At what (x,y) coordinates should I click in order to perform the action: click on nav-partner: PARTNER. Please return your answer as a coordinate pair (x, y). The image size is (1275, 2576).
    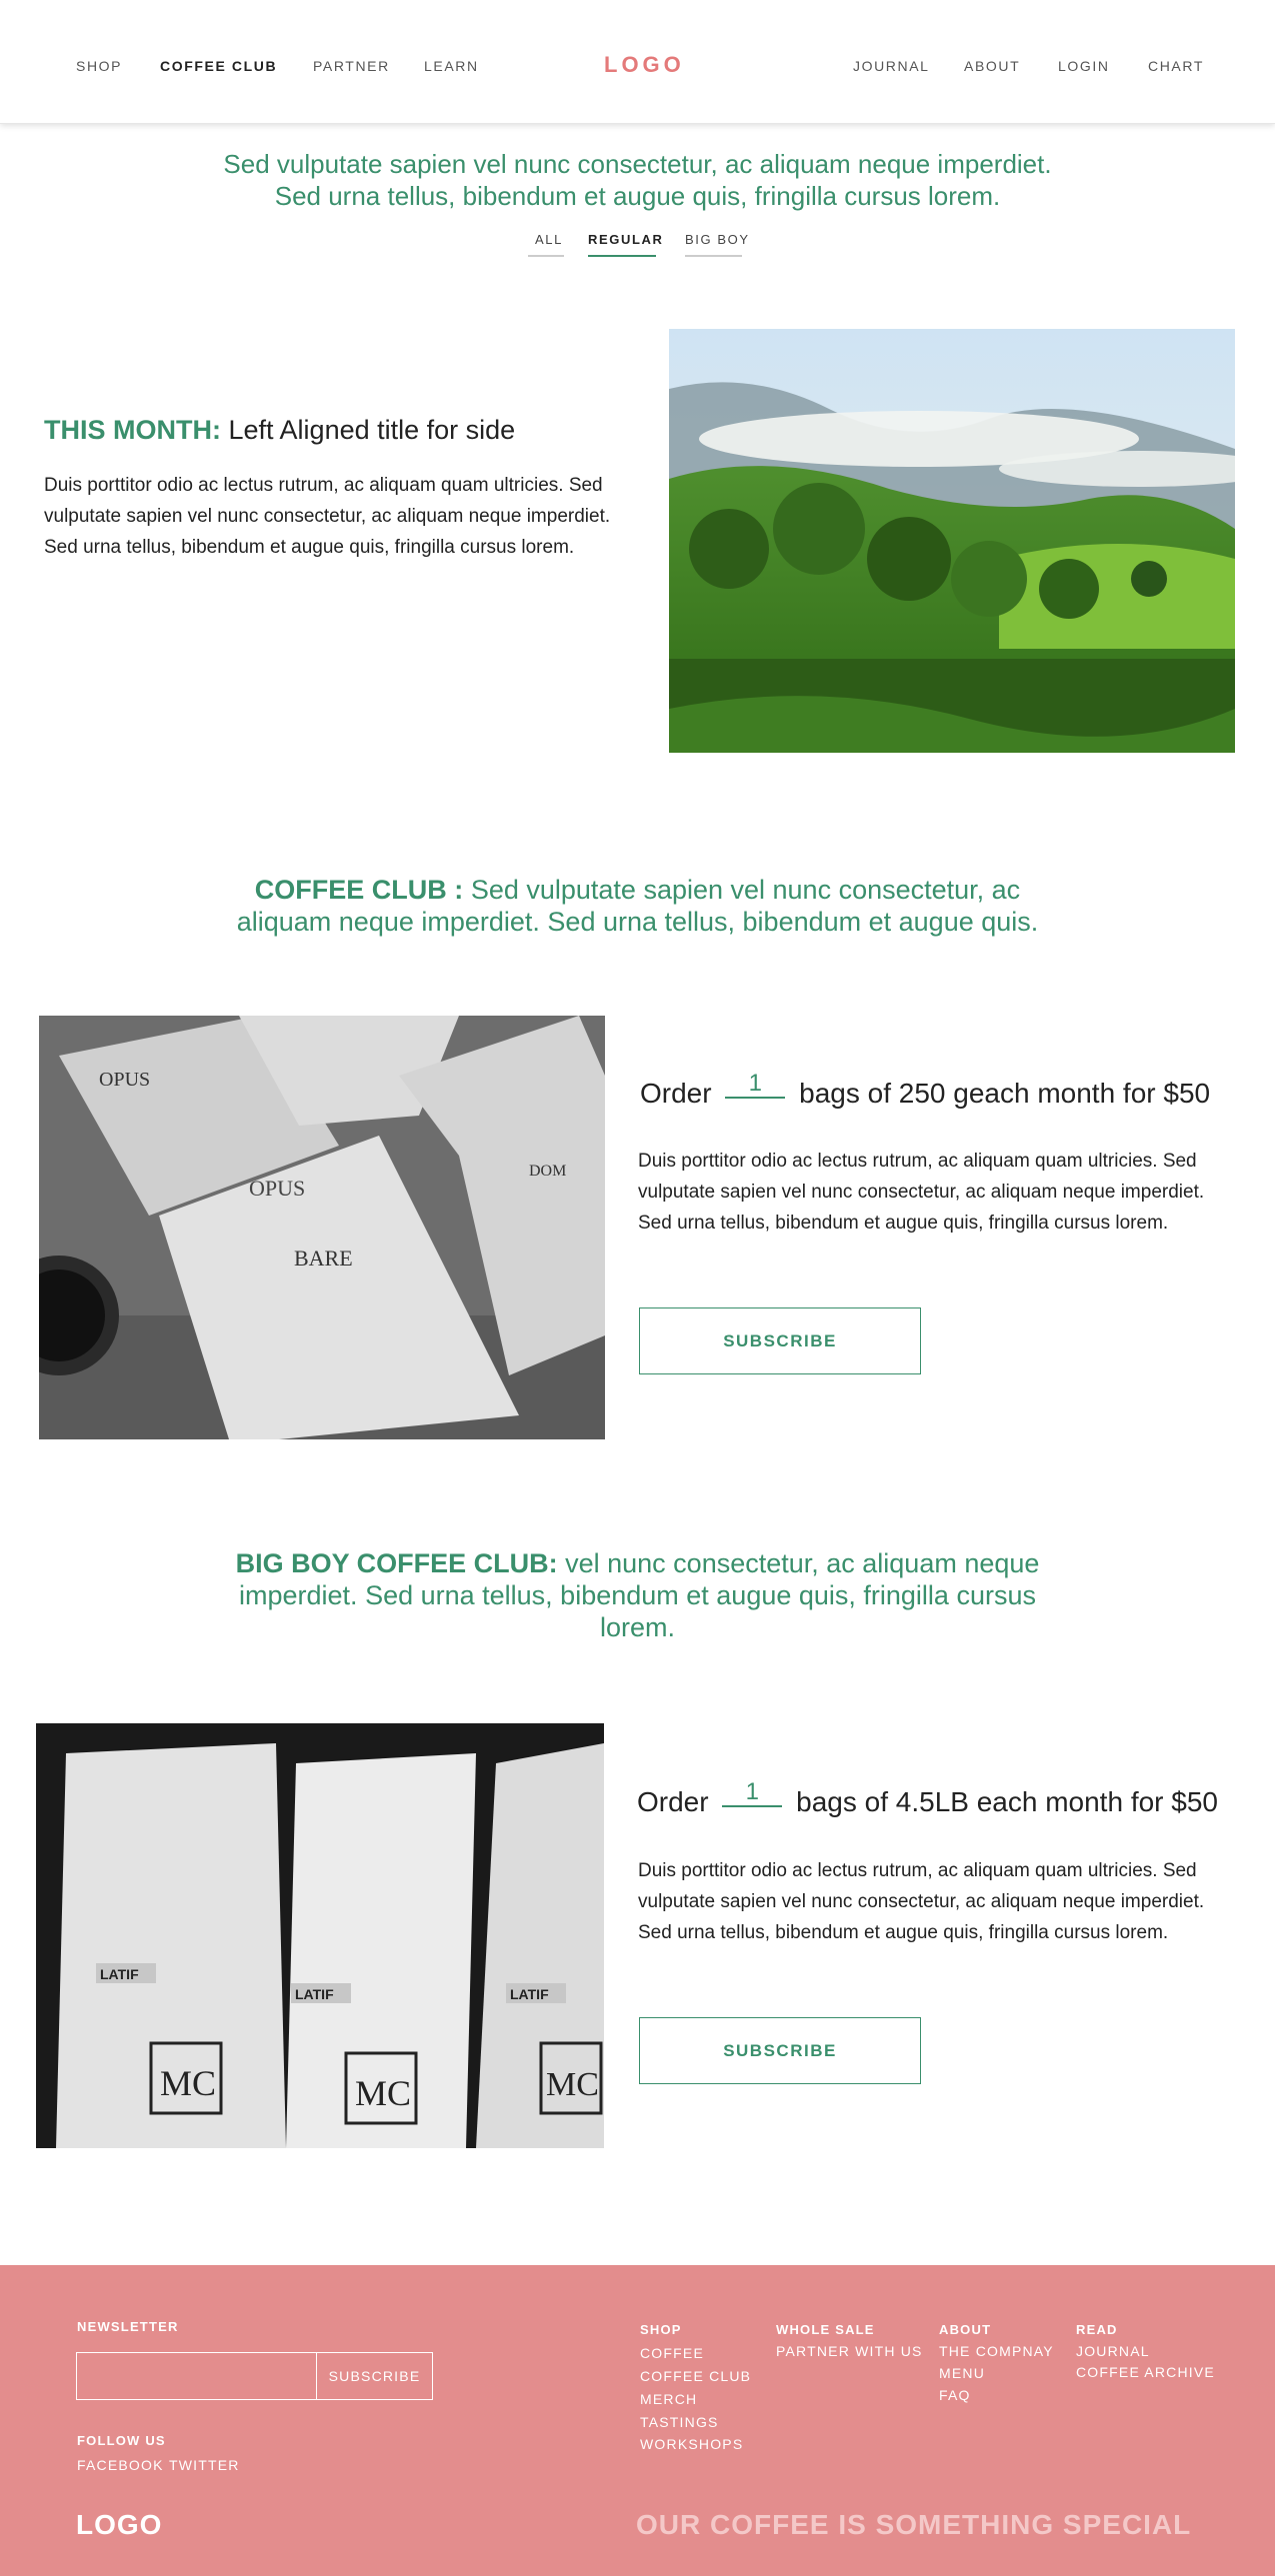
    Looking at the image, I should click on (351, 66).